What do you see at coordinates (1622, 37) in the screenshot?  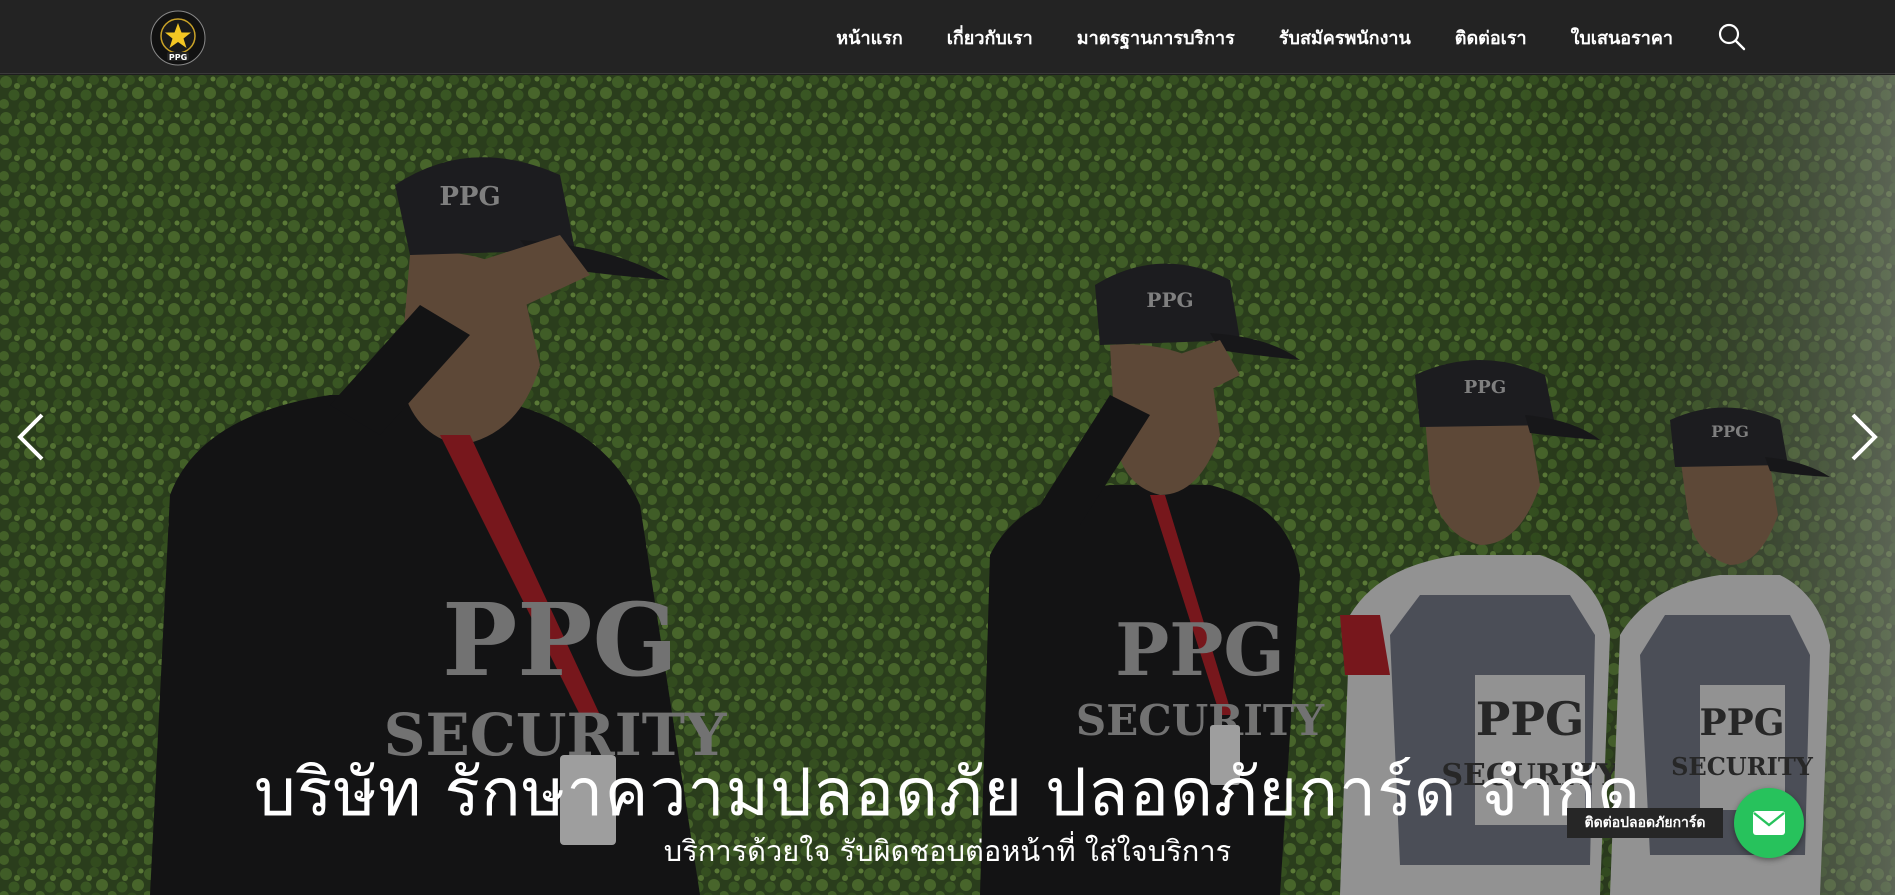 I see `nav-quotation: ใบเสนอราคา` at bounding box center [1622, 37].